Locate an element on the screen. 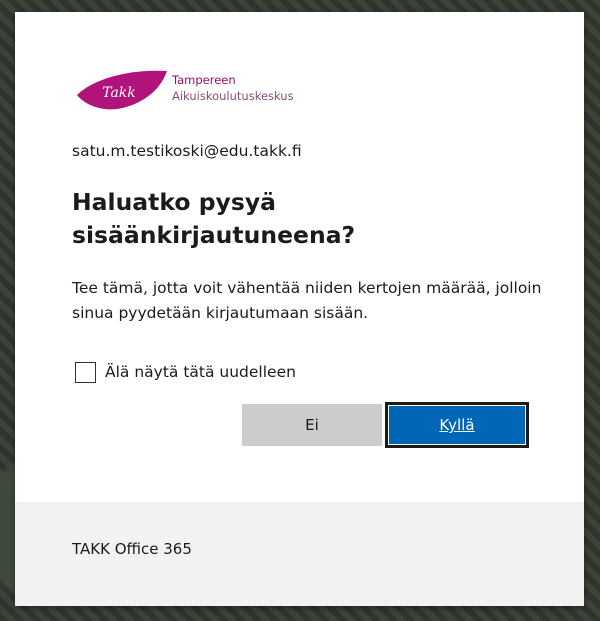 The image size is (600, 621). account-email: satu.m.testikoski@edu.takk.fi is located at coordinates (187, 151).